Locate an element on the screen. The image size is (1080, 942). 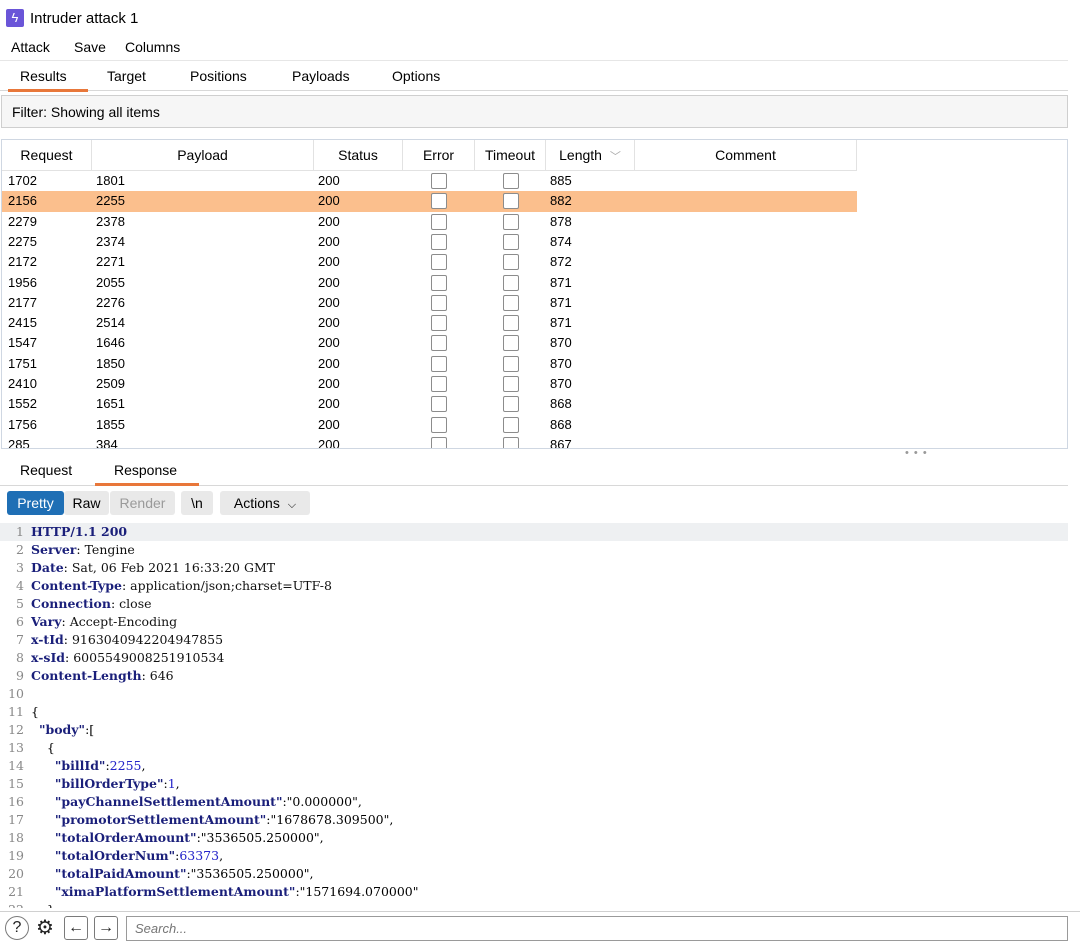
col-error: Error is located at coordinates (439, 155).